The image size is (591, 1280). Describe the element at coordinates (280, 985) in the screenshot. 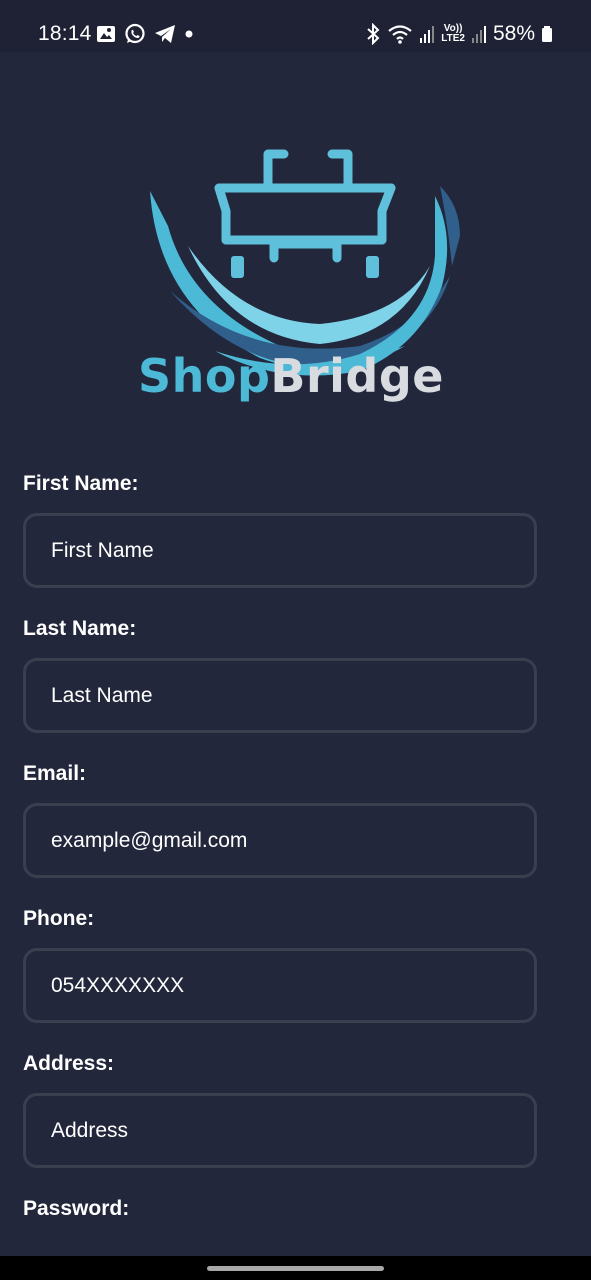

I see `phone-input: 054XXXXXXX` at that location.